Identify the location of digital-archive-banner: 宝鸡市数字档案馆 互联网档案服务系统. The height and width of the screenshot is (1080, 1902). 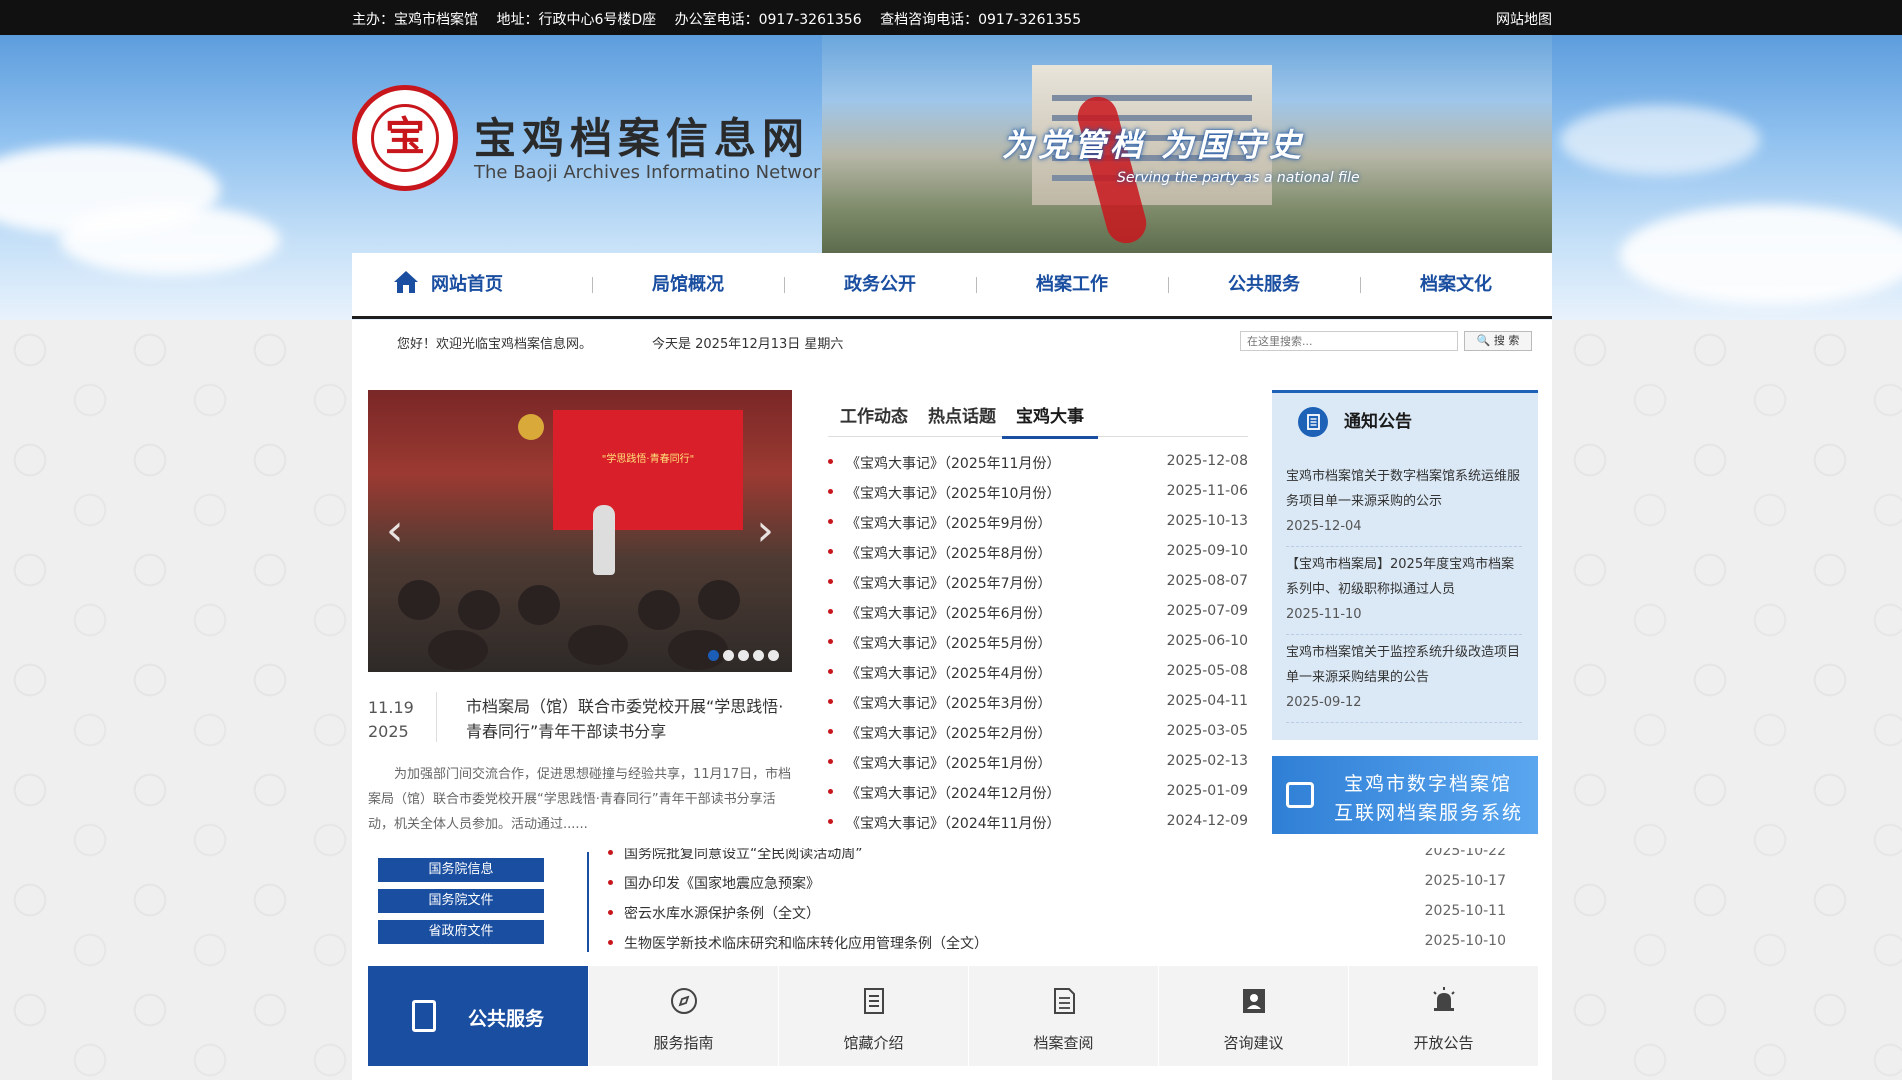
(1405, 795).